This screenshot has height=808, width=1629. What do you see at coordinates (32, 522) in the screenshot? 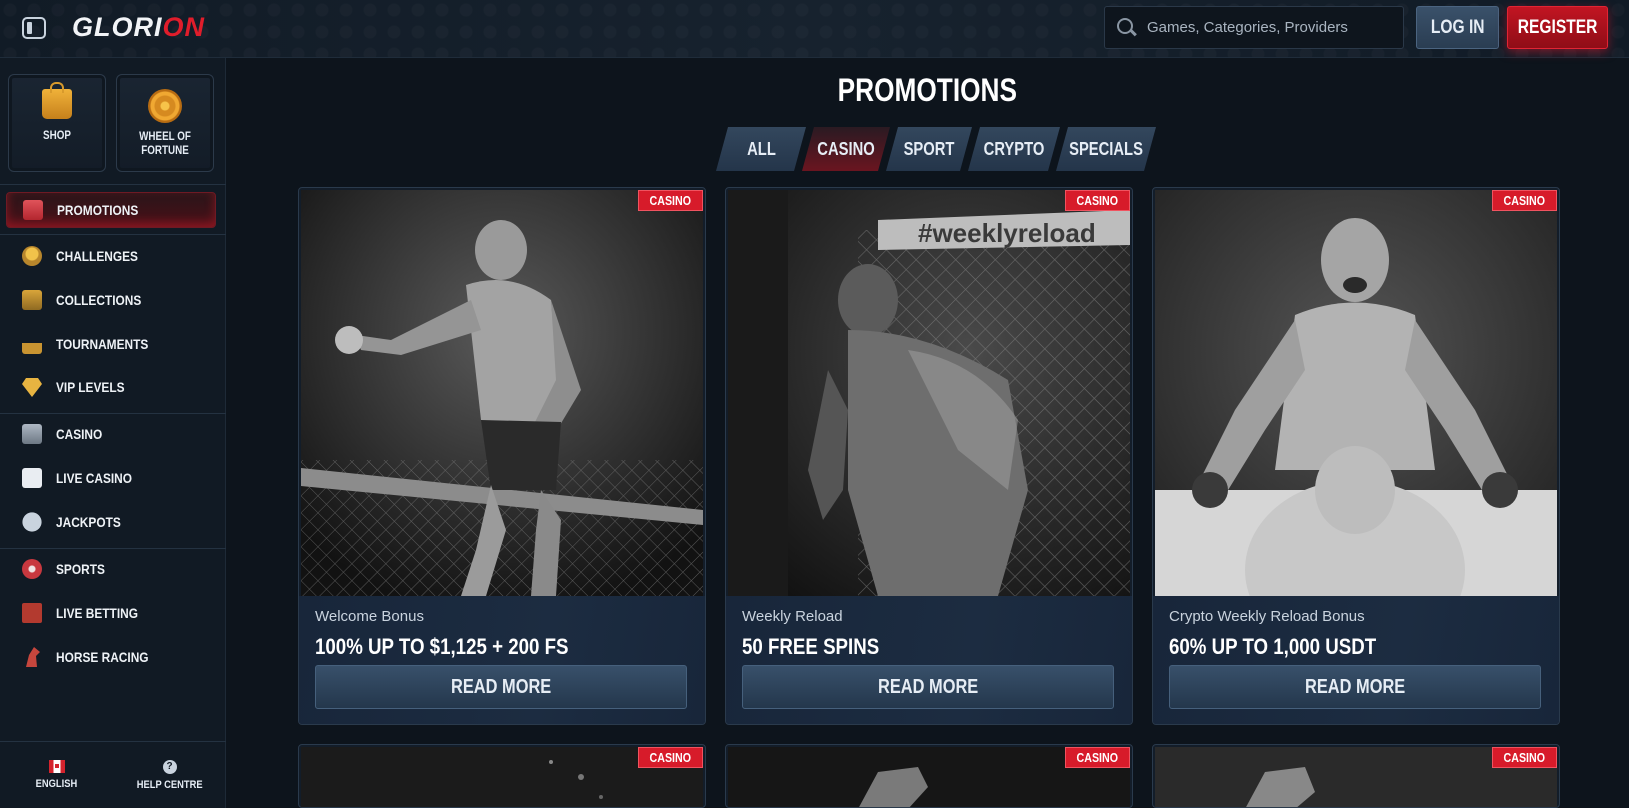
I see `clover-icon` at bounding box center [32, 522].